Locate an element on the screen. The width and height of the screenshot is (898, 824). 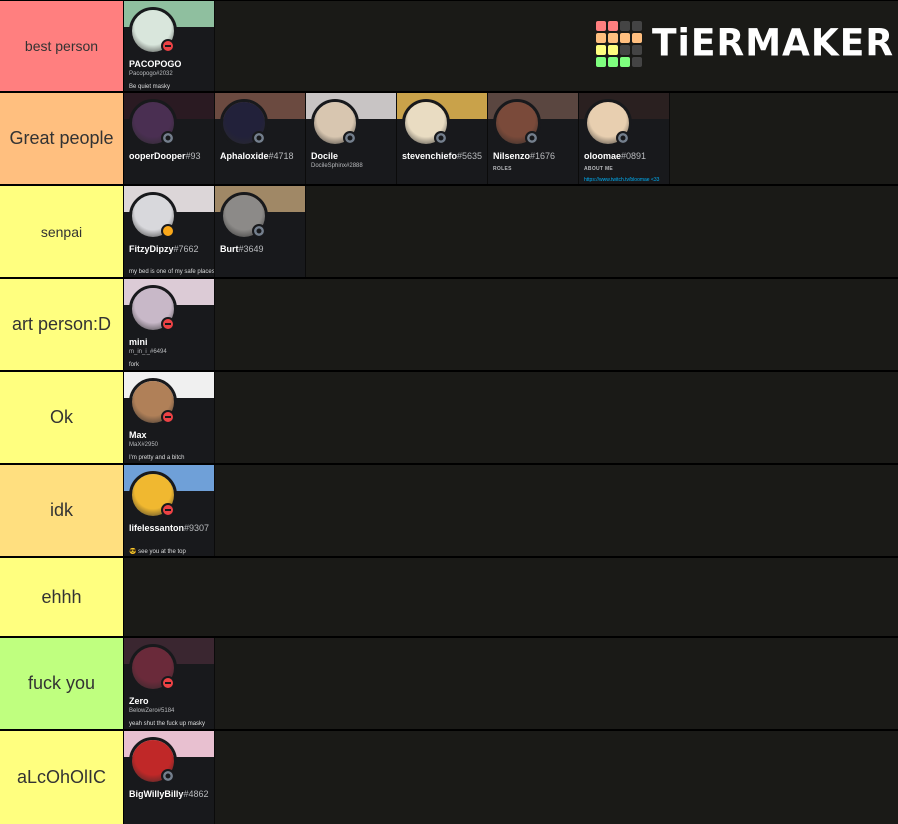
username: lifelessanton#9307 is located at coordinates (169, 528).